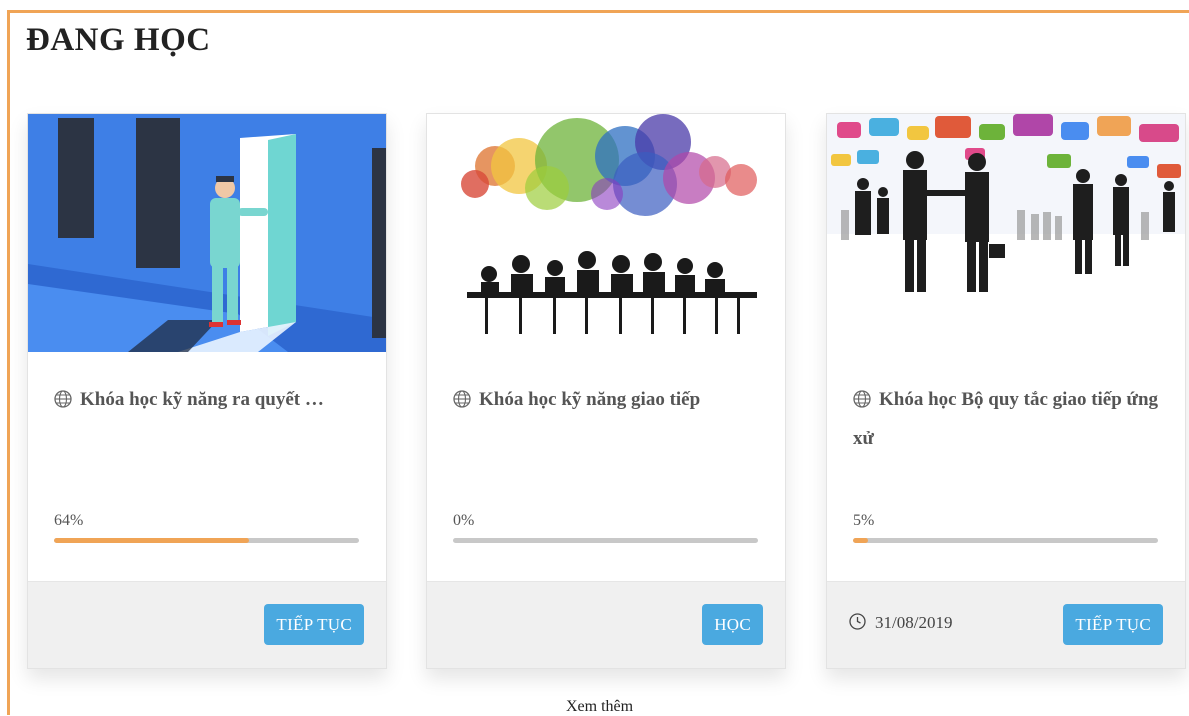  I want to click on course-title-text: Khóa học kỹ năng giao tiếp, so click(590, 399).